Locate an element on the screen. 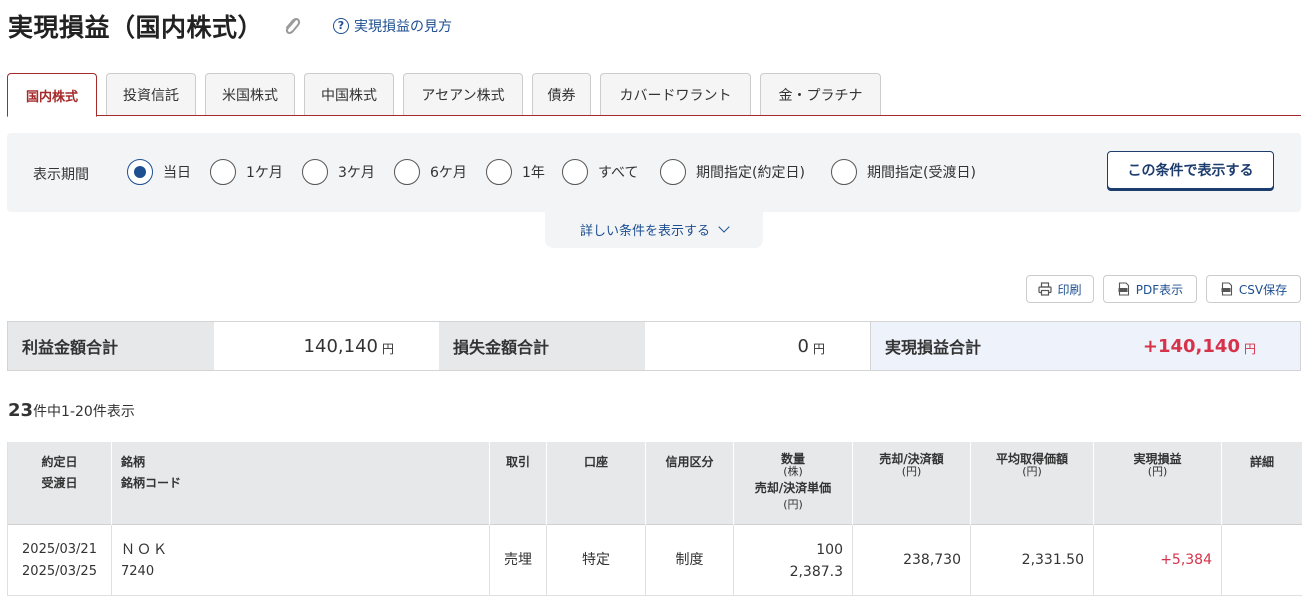 This screenshot has height=596, width=1303. printer-icon is located at coordinates (1045, 289).